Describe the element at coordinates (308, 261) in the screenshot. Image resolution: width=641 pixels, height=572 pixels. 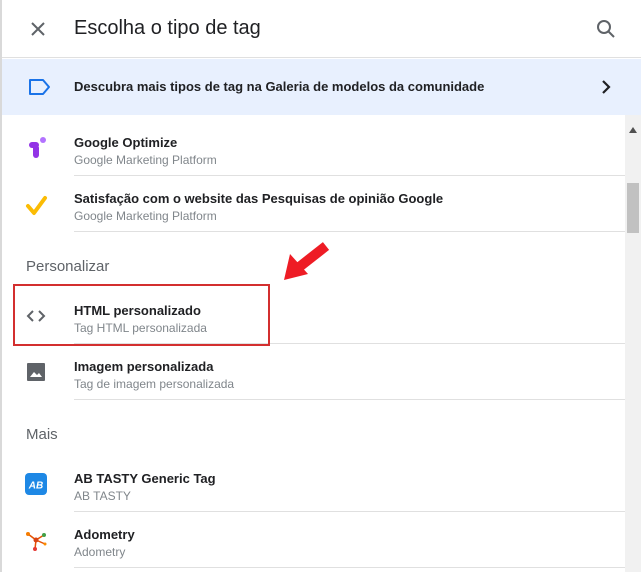
I see `red-arrow-annotation` at that location.